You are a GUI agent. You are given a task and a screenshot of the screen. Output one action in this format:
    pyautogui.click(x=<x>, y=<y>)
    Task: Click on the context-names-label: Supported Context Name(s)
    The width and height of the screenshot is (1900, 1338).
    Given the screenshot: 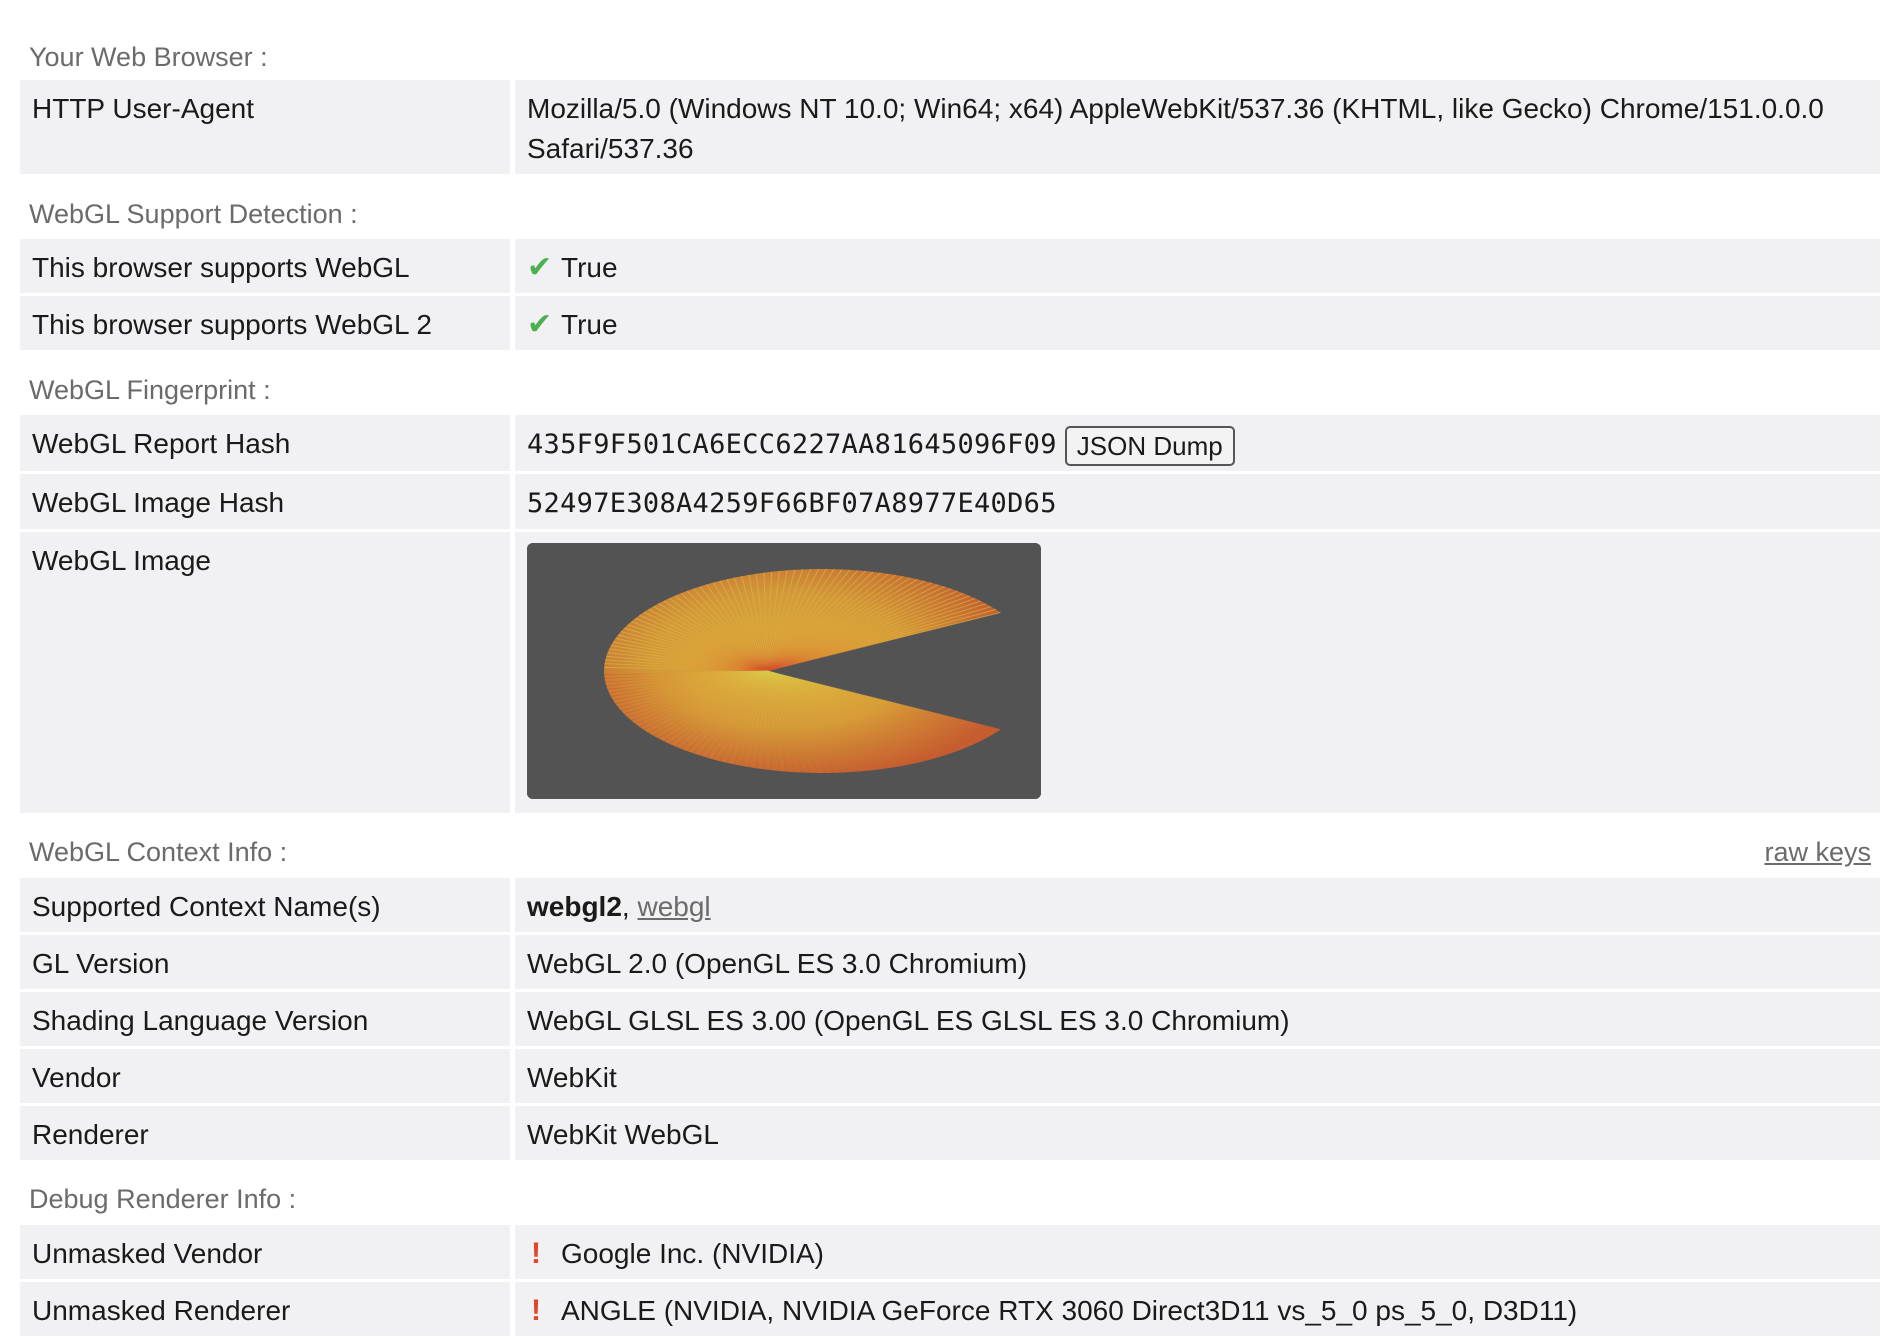 What is the action you would take?
    pyautogui.click(x=267, y=904)
    